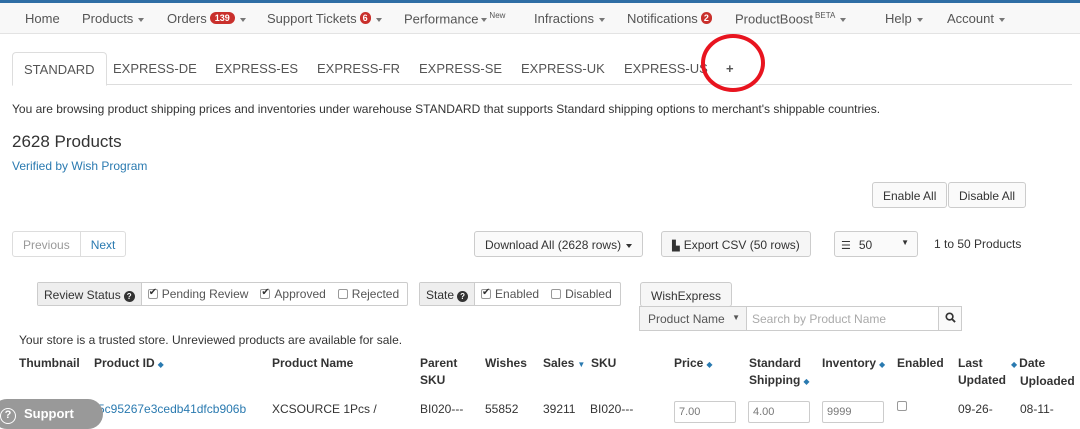 The image size is (1080, 429). What do you see at coordinates (506, 363) in the screenshot?
I see `col-wishes: Wishes` at bounding box center [506, 363].